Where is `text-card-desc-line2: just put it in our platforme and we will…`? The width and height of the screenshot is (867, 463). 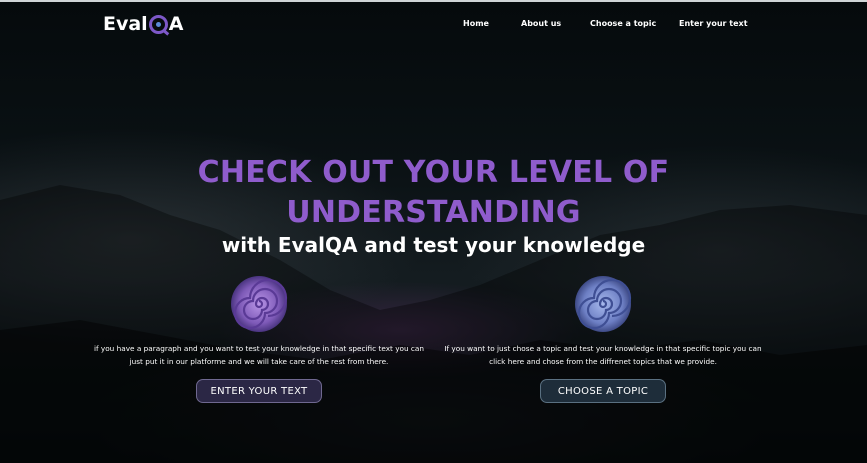 text-card-desc-line2: just put it in our platforme and we will… is located at coordinates (259, 361).